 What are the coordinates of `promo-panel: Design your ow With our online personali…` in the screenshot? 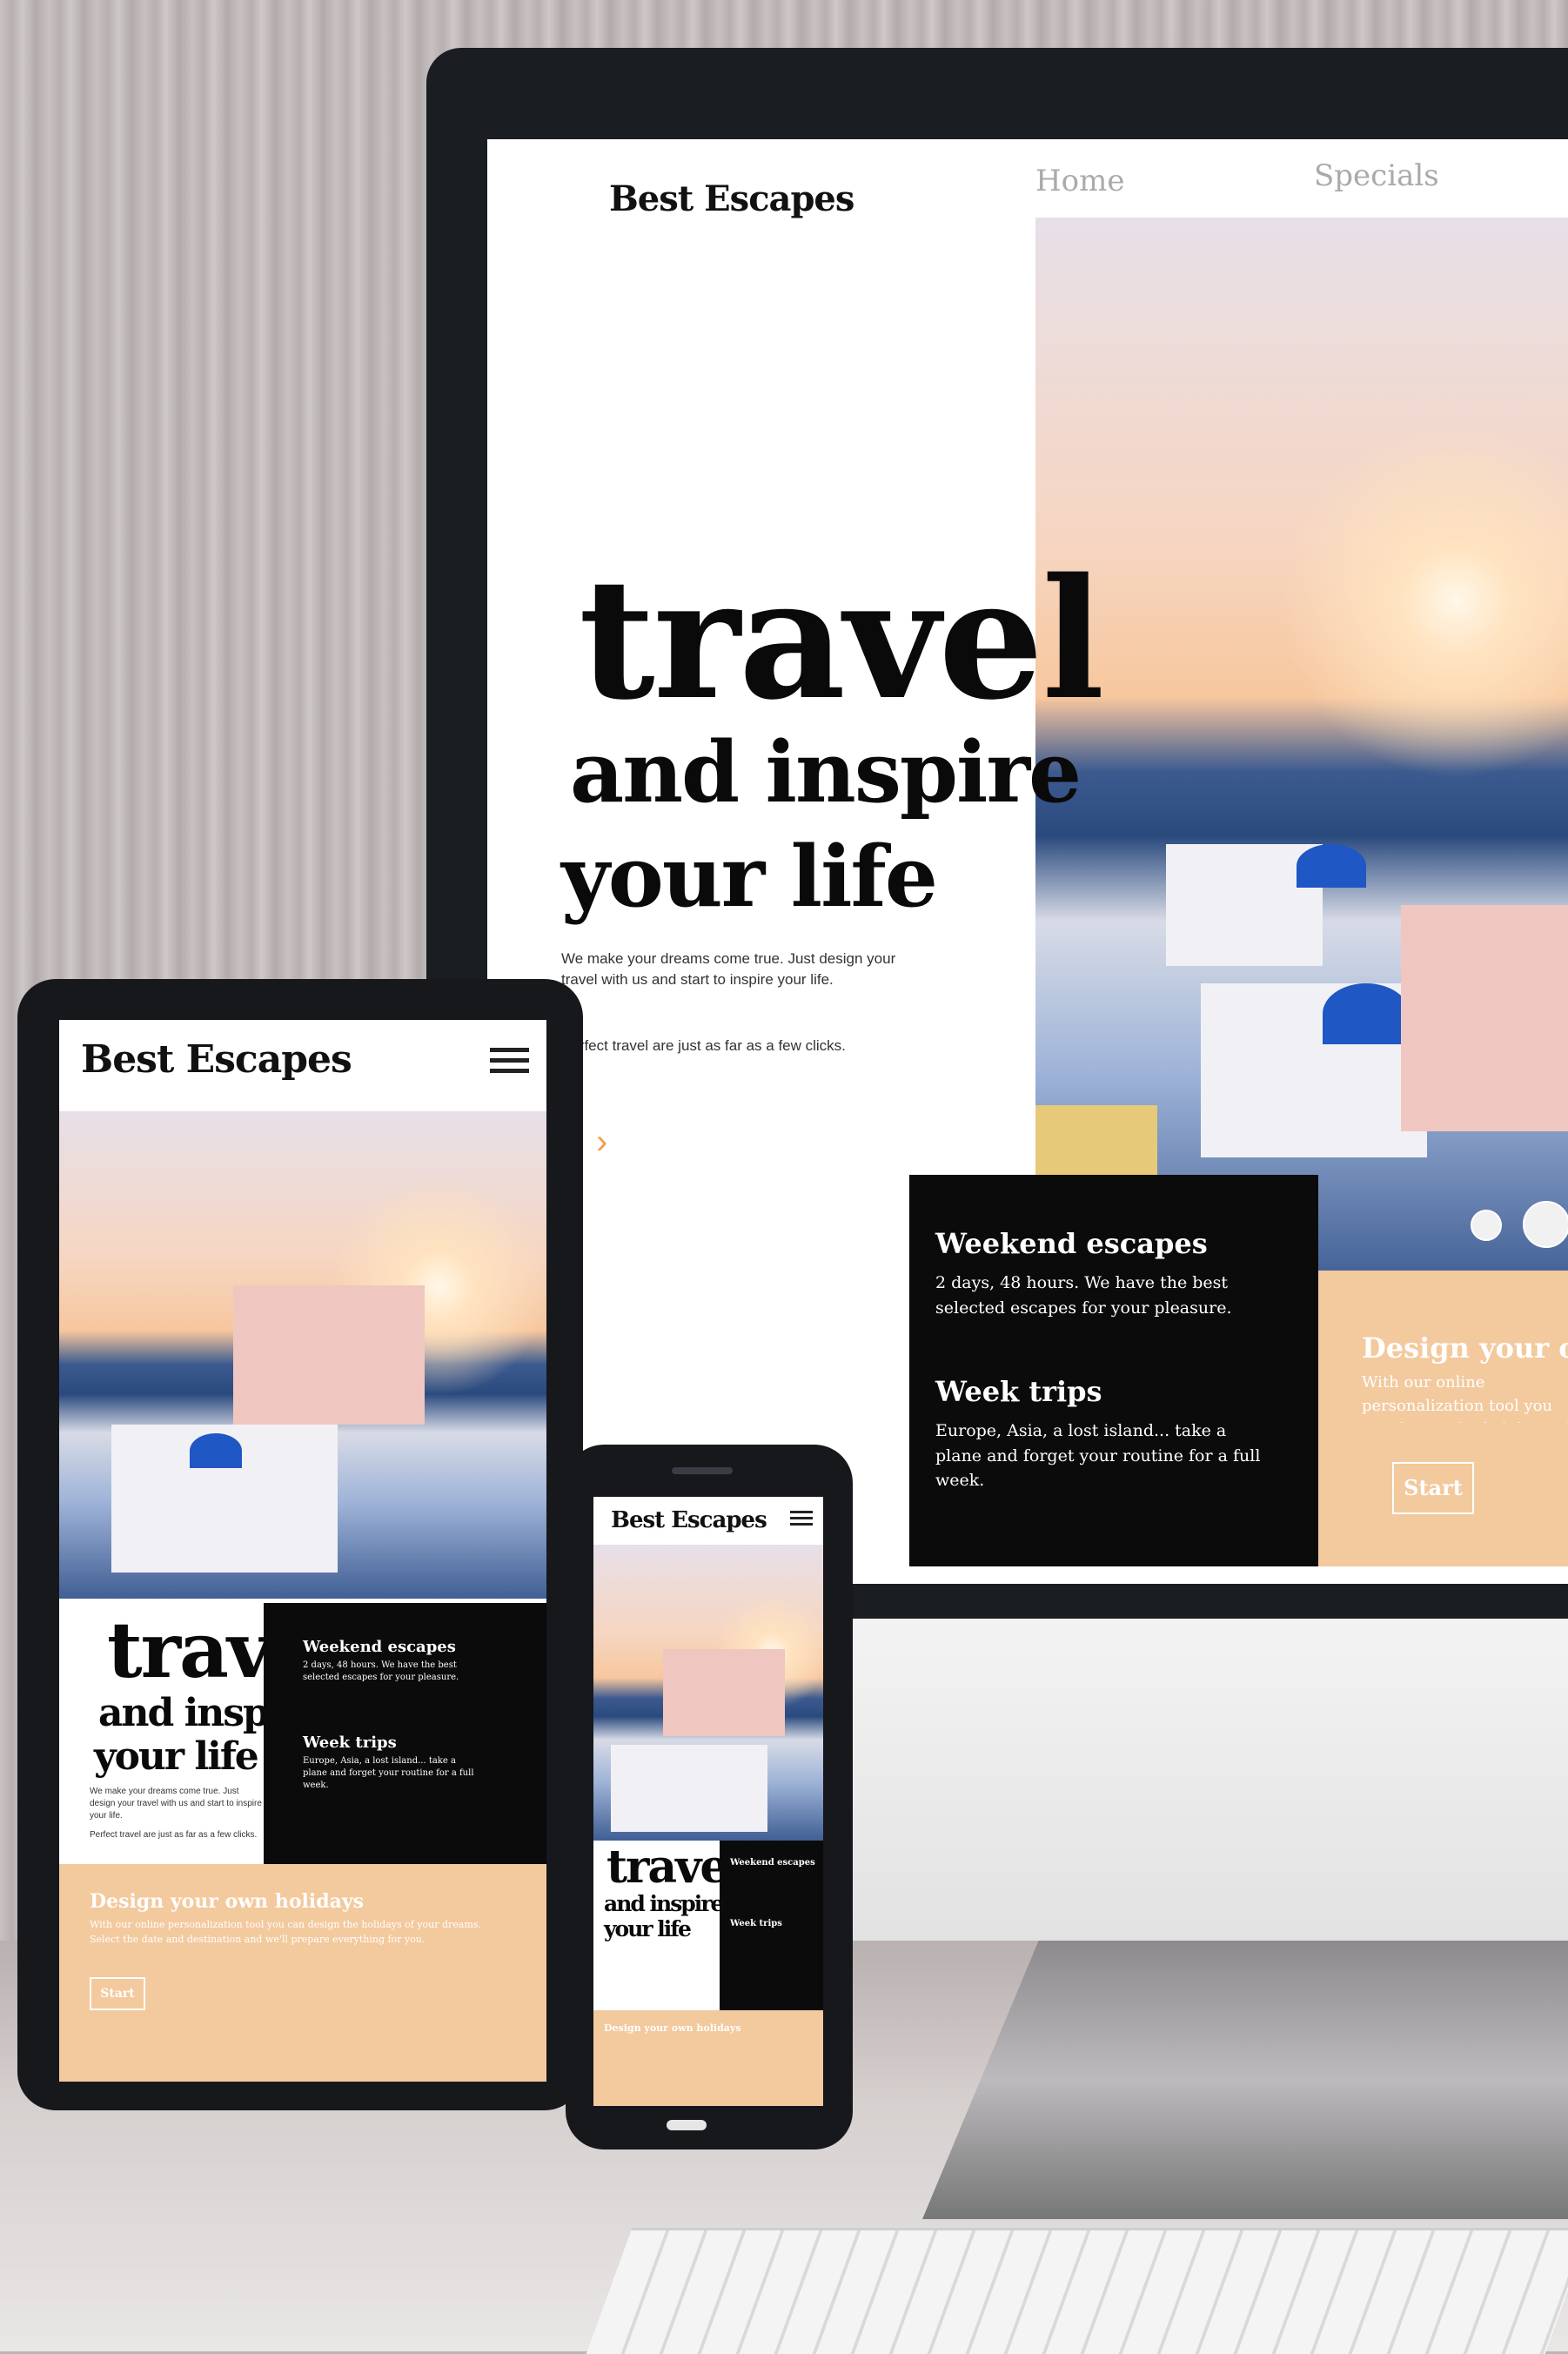 It's located at (1443, 1418).